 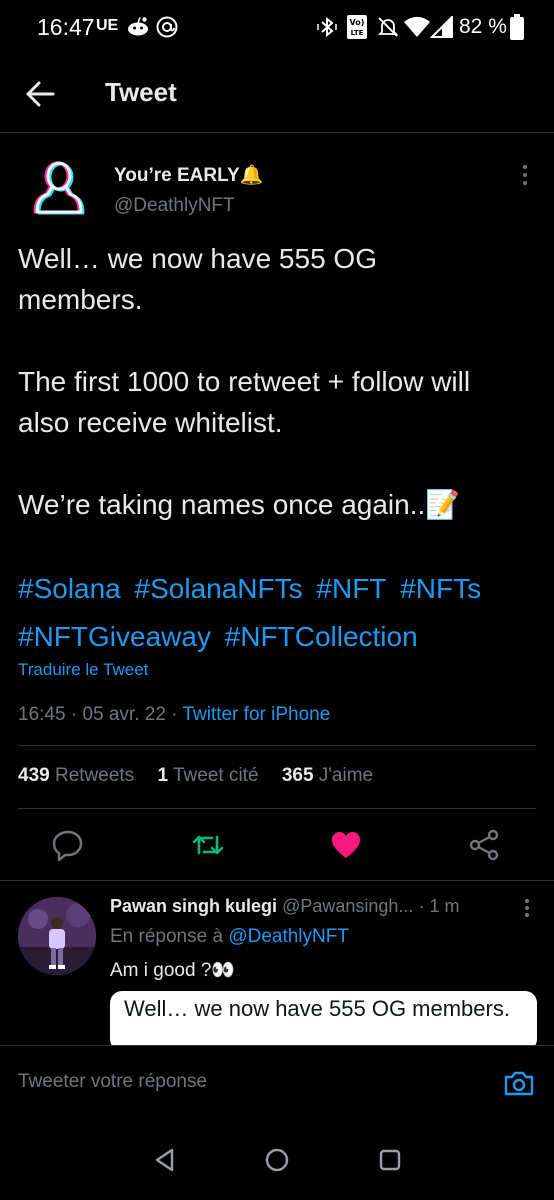 I want to click on battery-icon, so click(x=517, y=27).